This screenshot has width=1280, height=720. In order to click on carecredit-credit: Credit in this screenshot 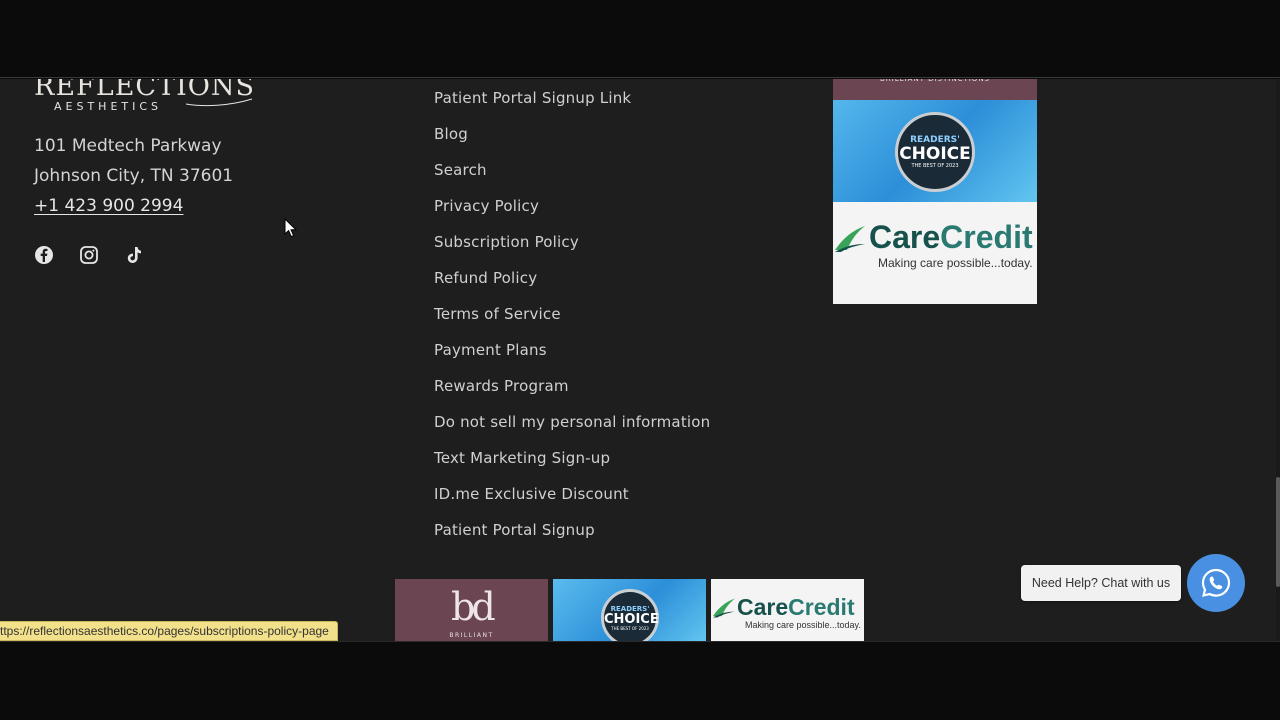, I will do `click(986, 237)`.